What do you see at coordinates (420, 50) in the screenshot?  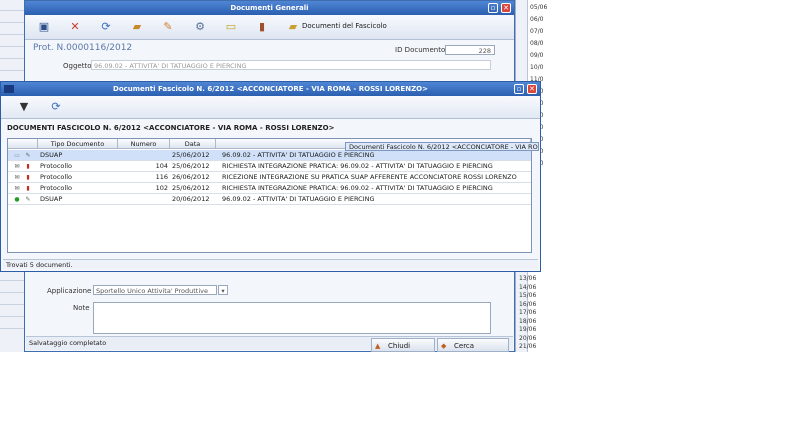 I see `id-documento-label: ID Documento` at bounding box center [420, 50].